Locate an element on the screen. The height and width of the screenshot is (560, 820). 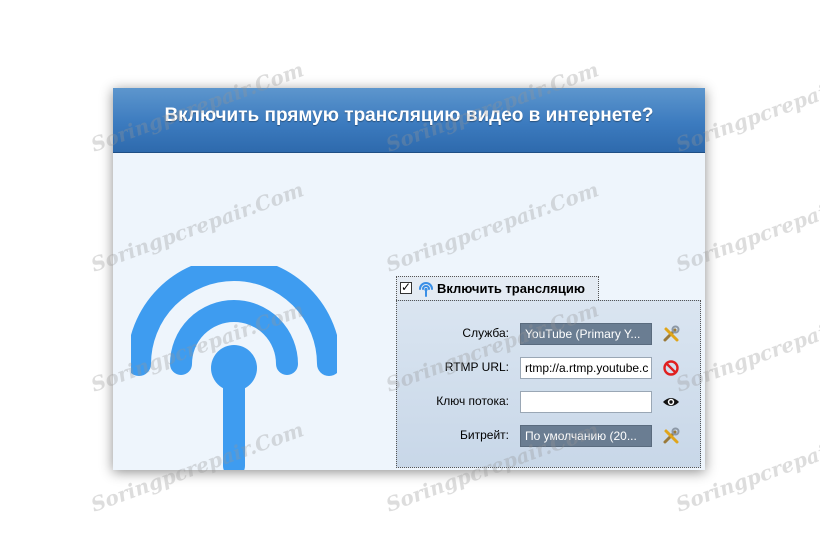
no-entry-icon is located at coordinates (671, 368).